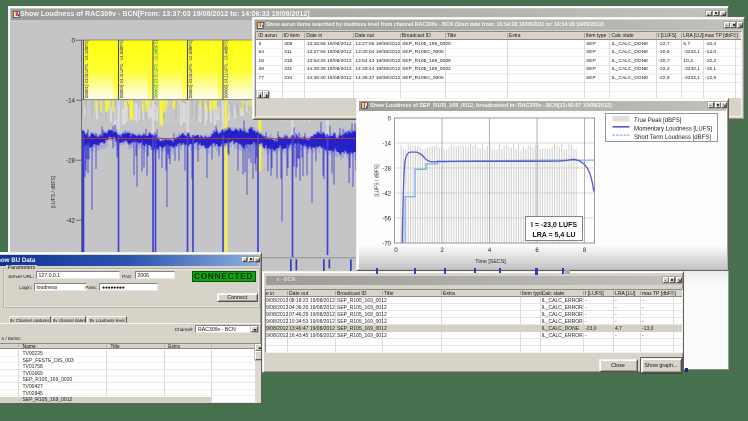 Image resolution: width=748 pixels, height=421 pixels. I want to click on svg-text: Time [SECS], so click(490, 262).